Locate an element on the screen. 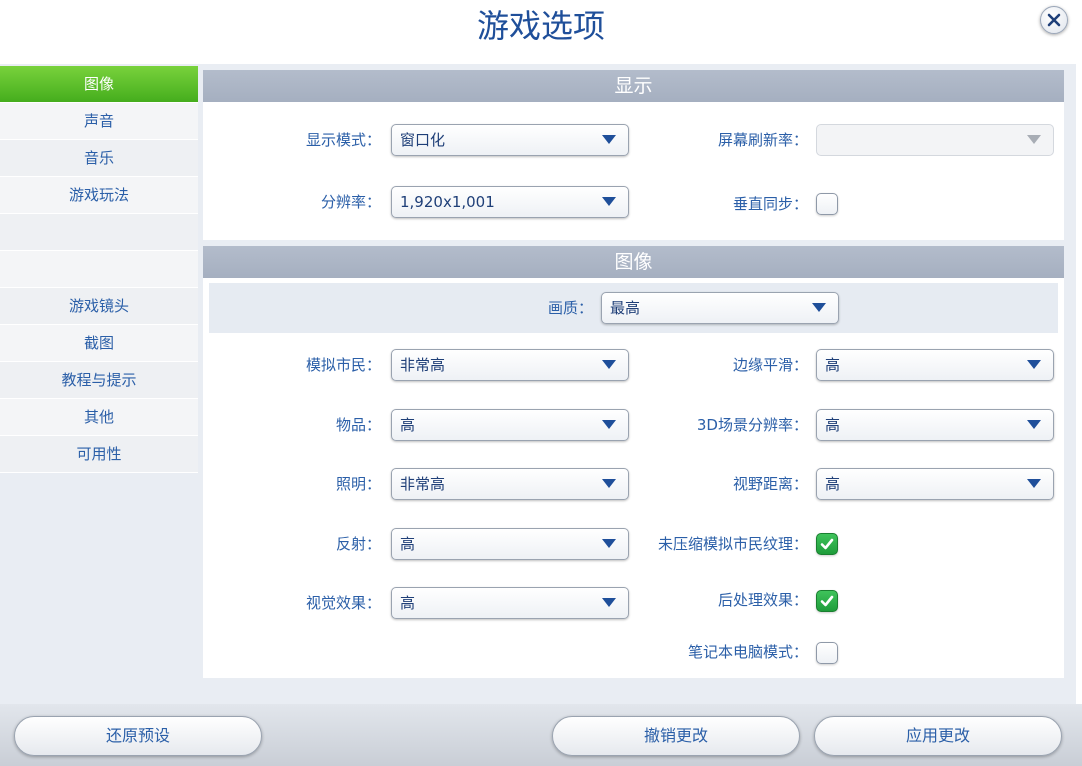  sidebar-item-music: 音乐 is located at coordinates (99, 158).